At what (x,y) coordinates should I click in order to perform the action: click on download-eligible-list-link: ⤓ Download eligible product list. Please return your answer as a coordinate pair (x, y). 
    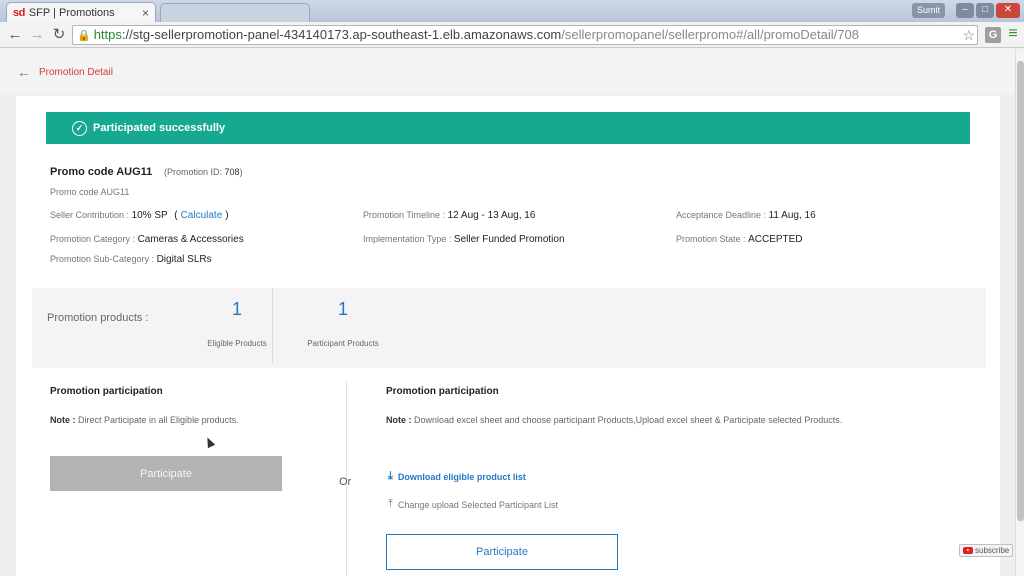
    Looking at the image, I should click on (457, 476).